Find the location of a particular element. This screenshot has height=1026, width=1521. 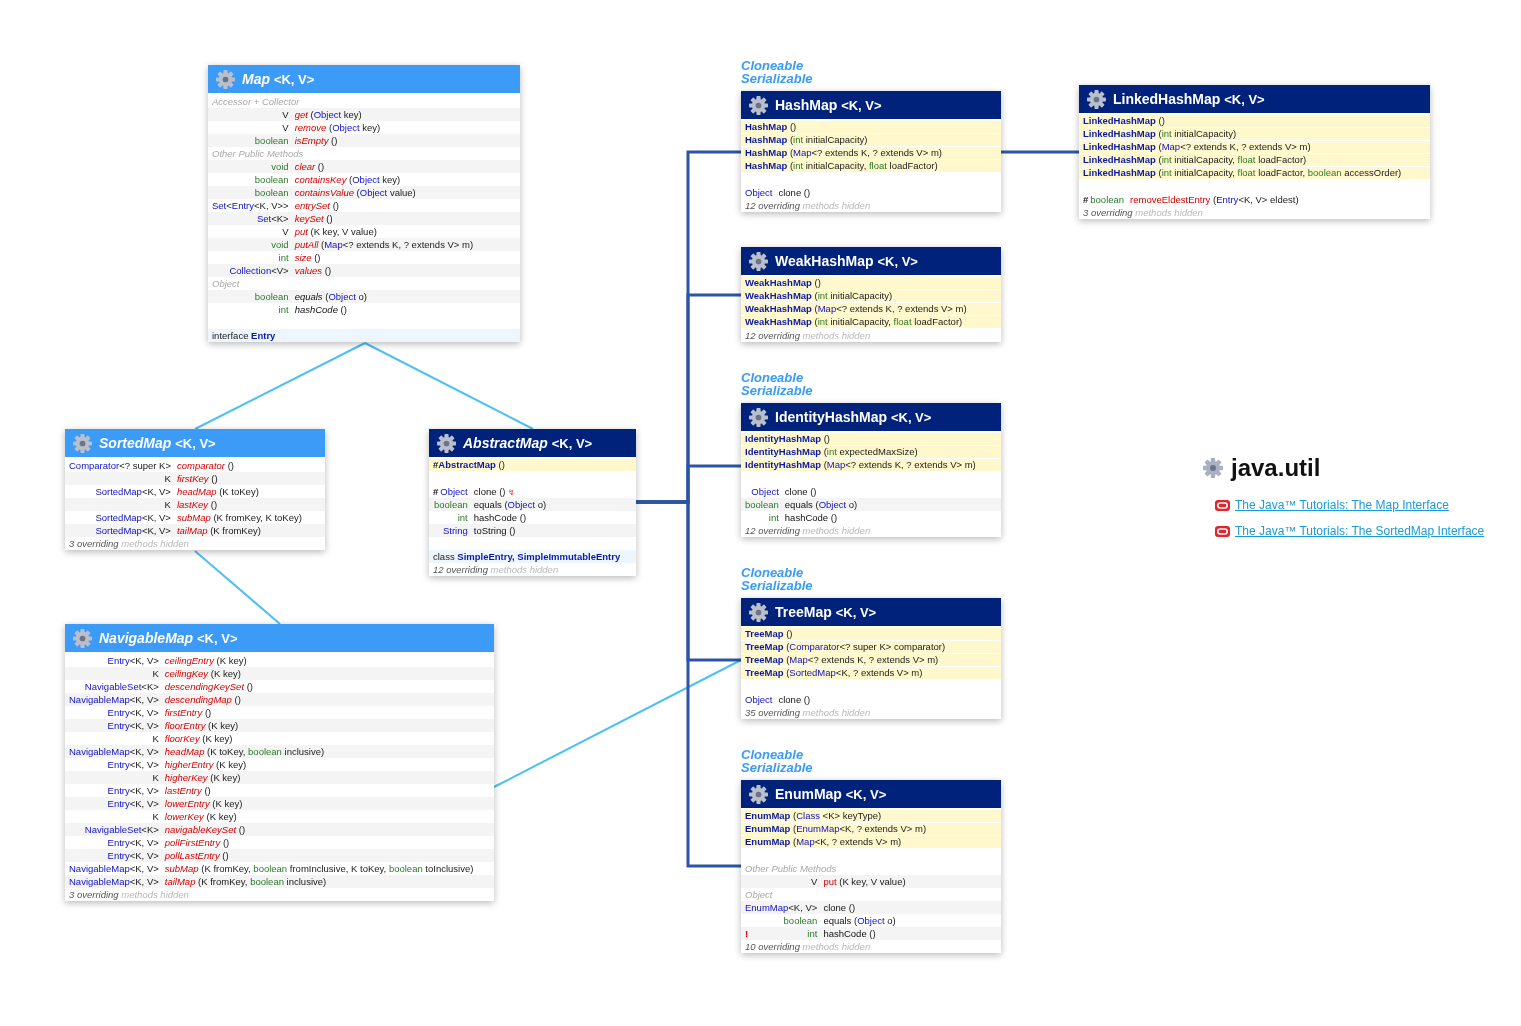

constructor-signature: EnumMap (EnumMap<K, ? extends V> m) is located at coordinates (871, 829).